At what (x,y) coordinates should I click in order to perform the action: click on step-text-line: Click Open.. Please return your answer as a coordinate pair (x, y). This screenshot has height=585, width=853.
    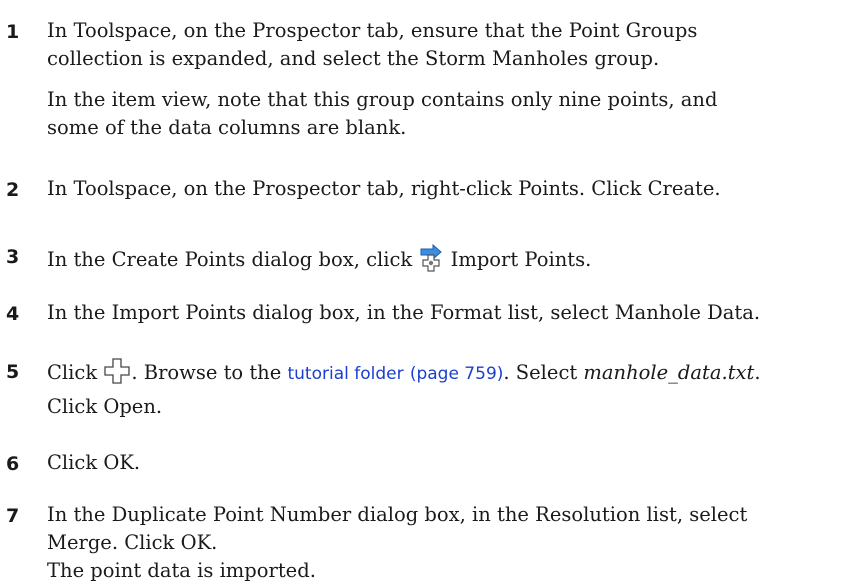
    Looking at the image, I should click on (105, 406).